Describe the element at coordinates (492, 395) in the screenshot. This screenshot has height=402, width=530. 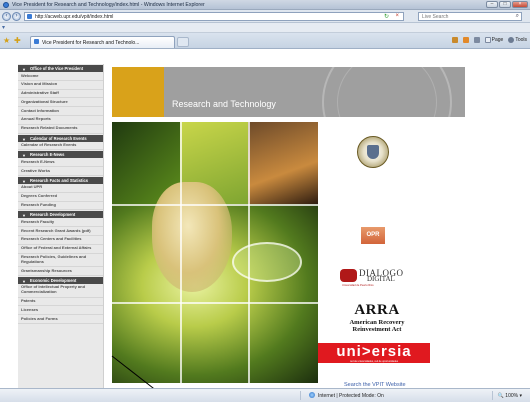
I see `status-separator` at that location.